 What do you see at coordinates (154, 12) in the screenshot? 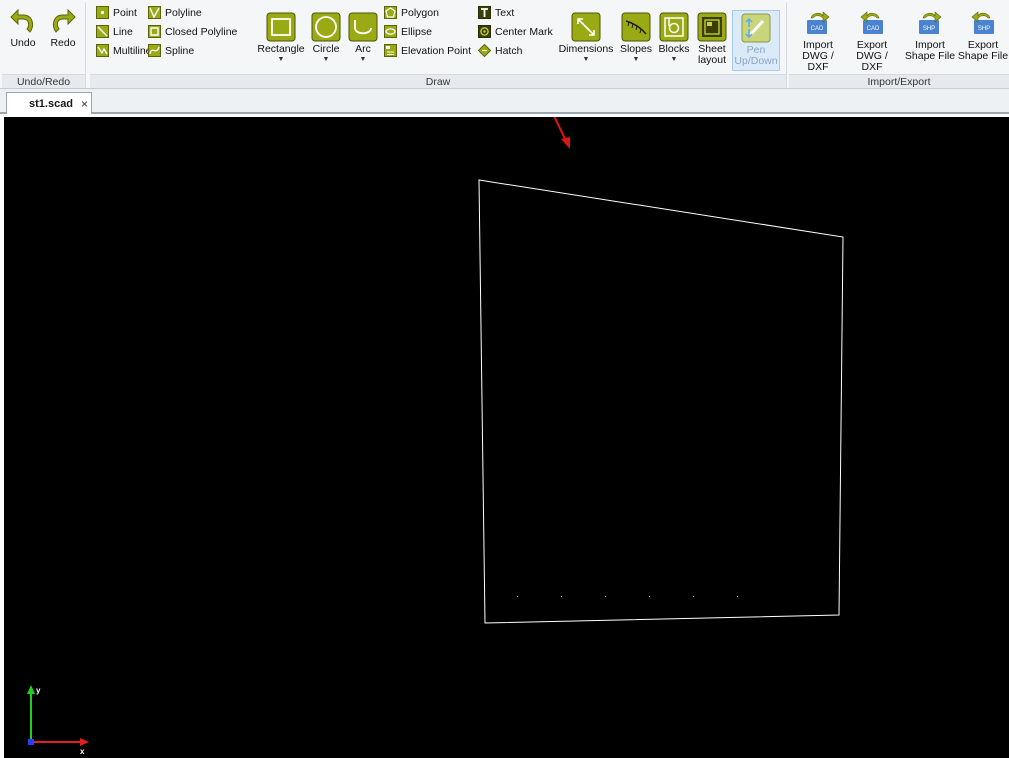
I see `polyline-icon` at bounding box center [154, 12].